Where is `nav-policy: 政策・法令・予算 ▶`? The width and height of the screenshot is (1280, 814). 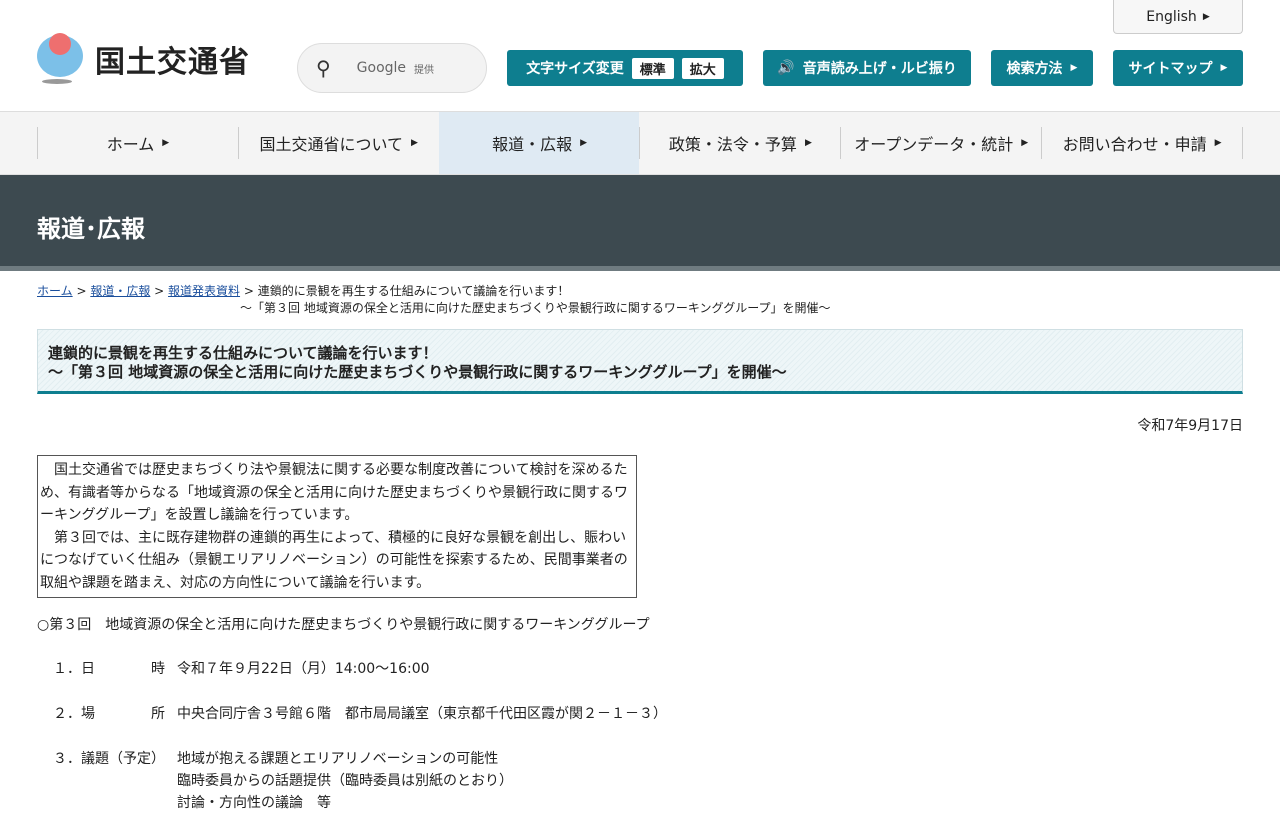 nav-policy: 政策・法令・予算 ▶ is located at coordinates (739, 143).